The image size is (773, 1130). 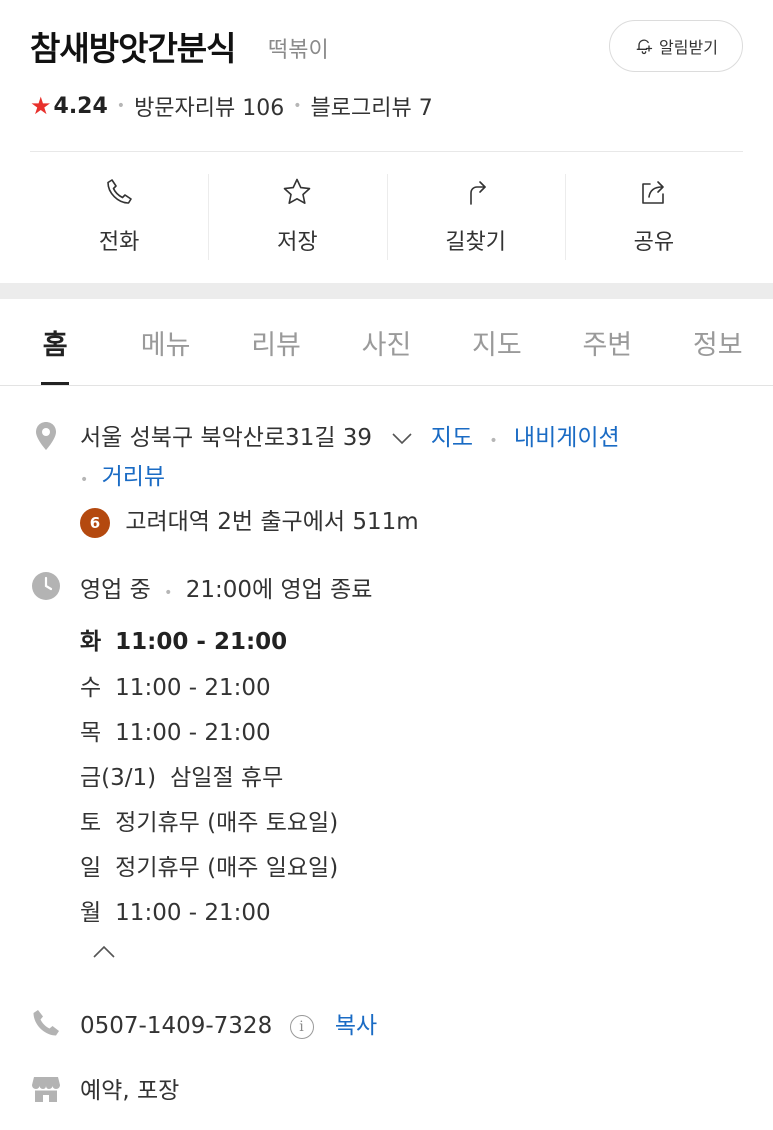 I want to click on hours-row: 금(3/1) 삼일절 휴무, so click(x=181, y=775).